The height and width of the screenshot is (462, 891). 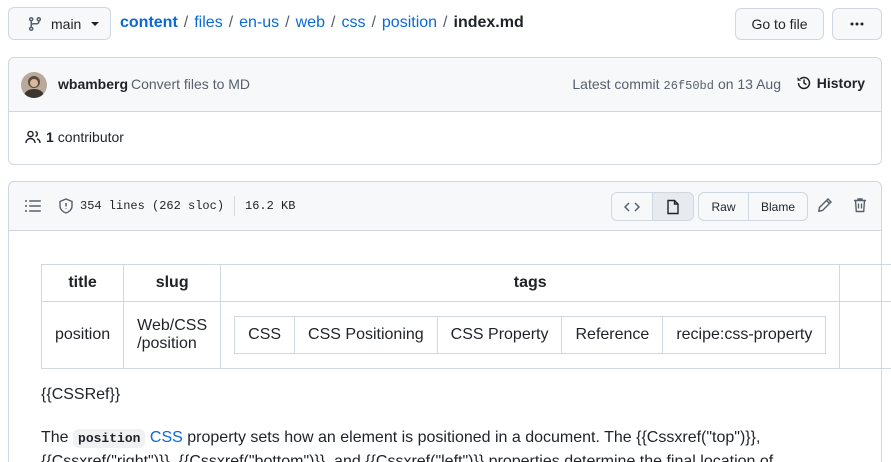 I want to click on shield-icon, so click(x=66, y=206).